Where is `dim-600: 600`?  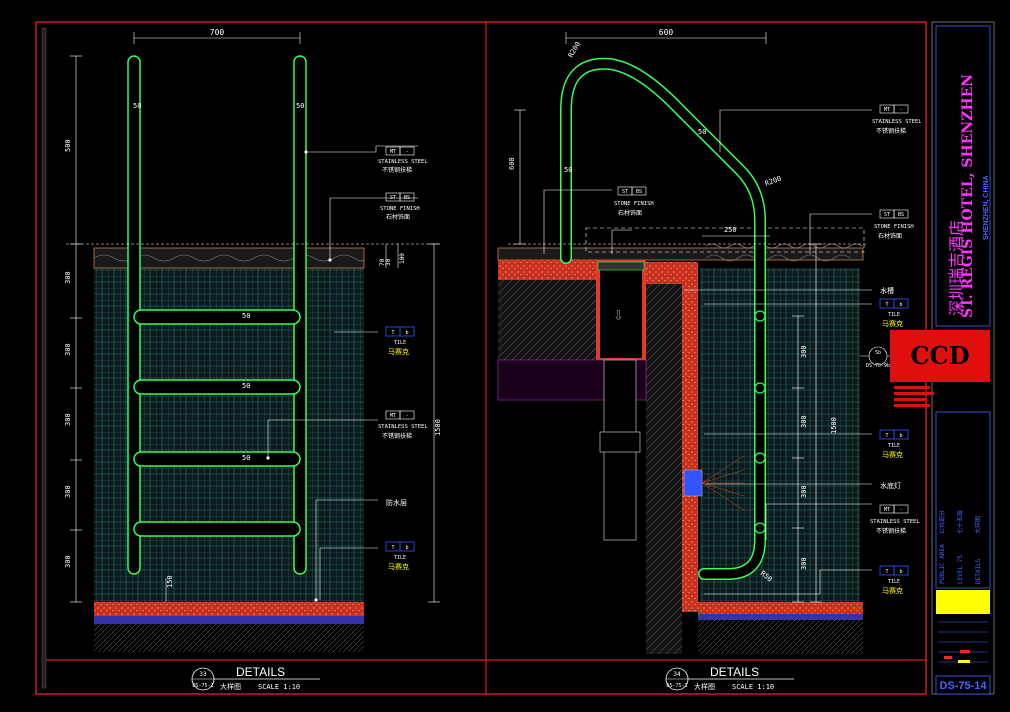 dim-600: 600 is located at coordinates (666, 32).